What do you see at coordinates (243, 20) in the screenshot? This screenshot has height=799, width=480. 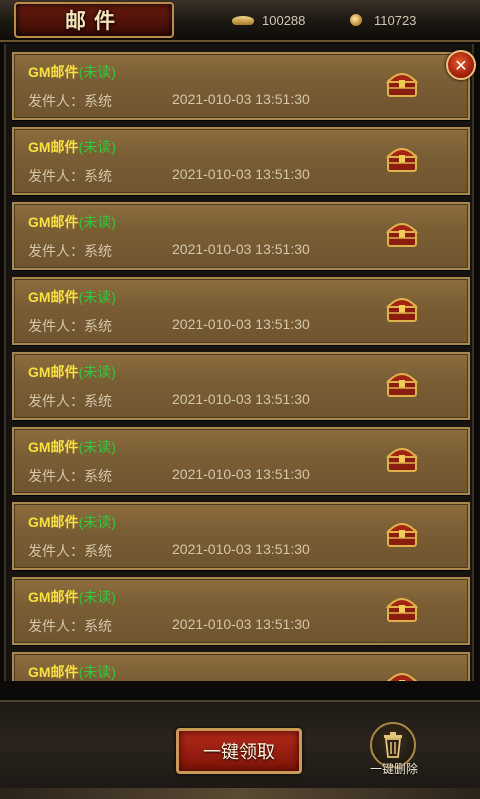 I see `gold-ingot-icon` at bounding box center [243, 20].